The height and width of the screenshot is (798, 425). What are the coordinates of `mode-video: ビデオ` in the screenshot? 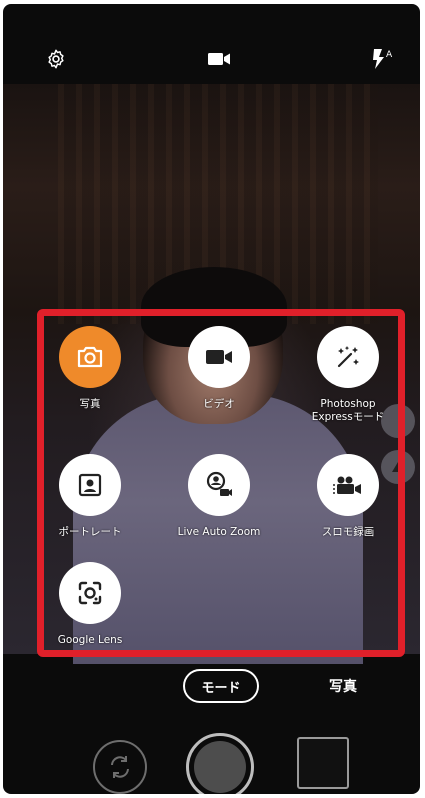 It's located at (219, 368).